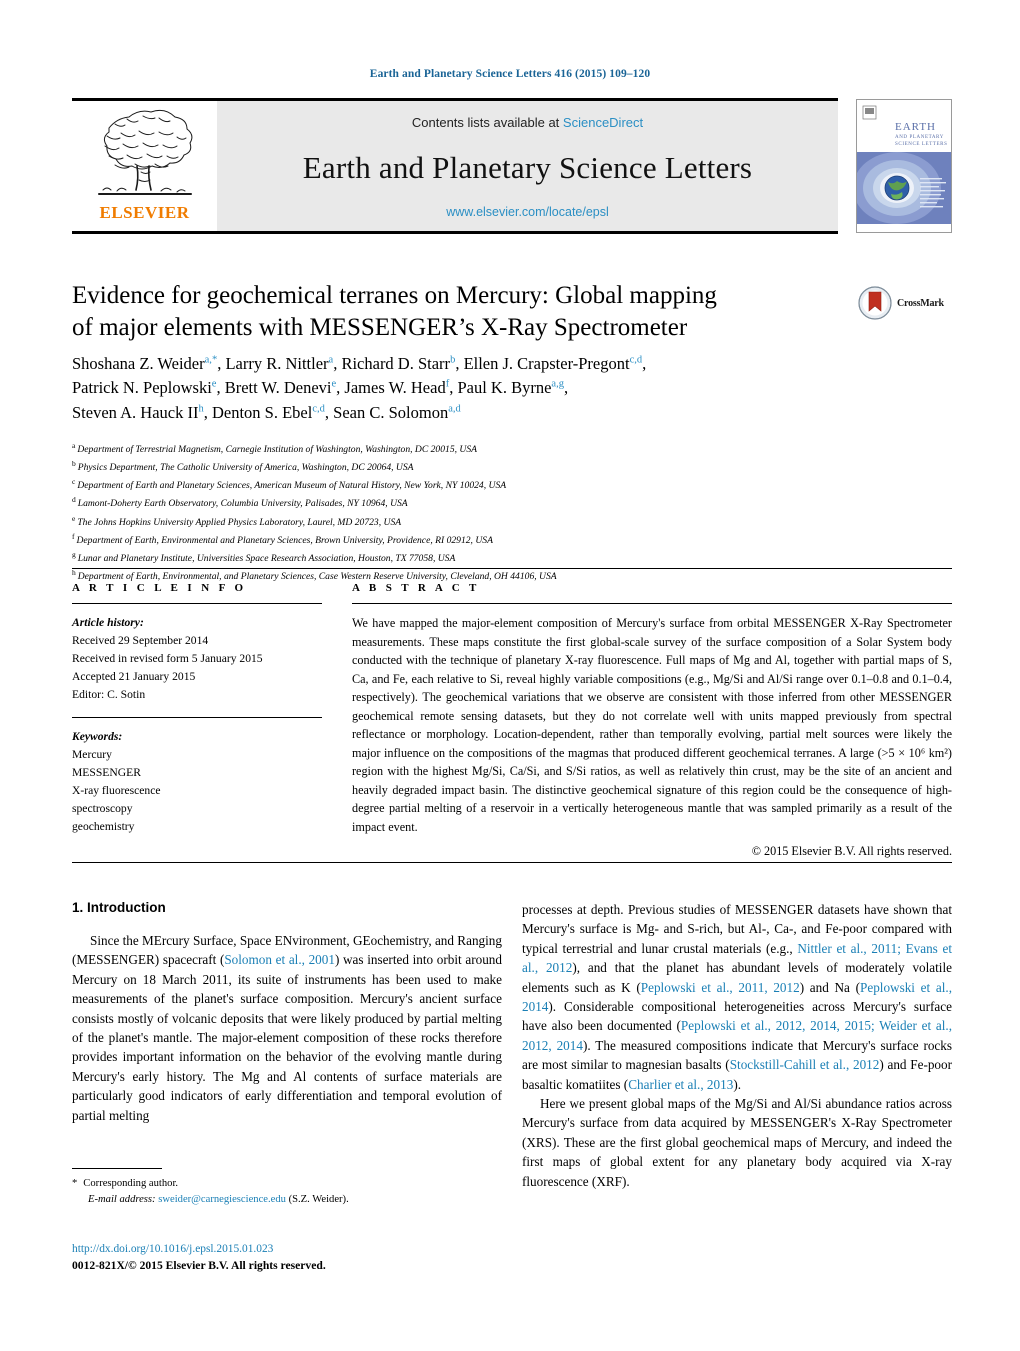 This screenshot has height=1351, width=1020. Describe the element at coordinates (74, 554) in the screenshot. I see `affiliation-key: g` at that location.